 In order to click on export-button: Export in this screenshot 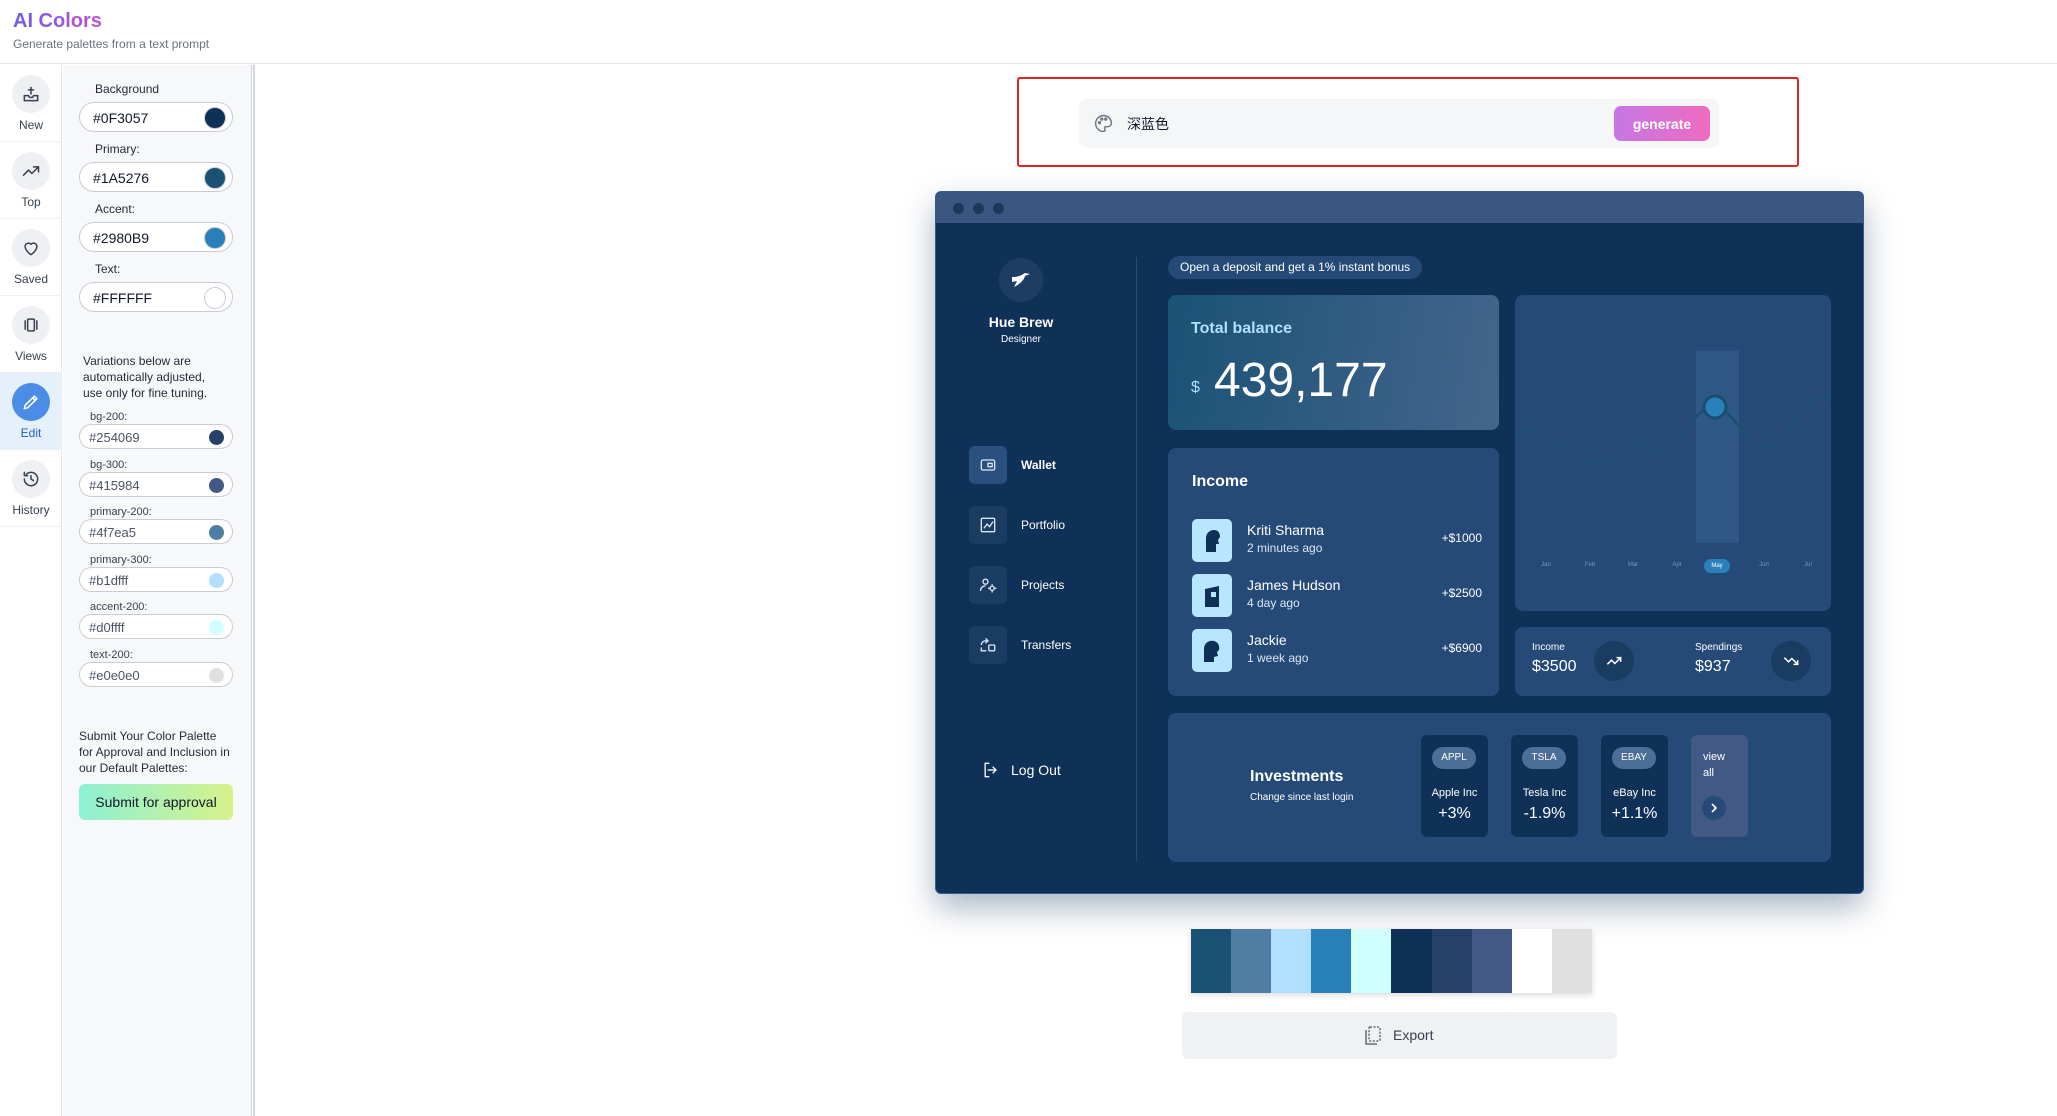, I will do `click(1399, 1035)`.